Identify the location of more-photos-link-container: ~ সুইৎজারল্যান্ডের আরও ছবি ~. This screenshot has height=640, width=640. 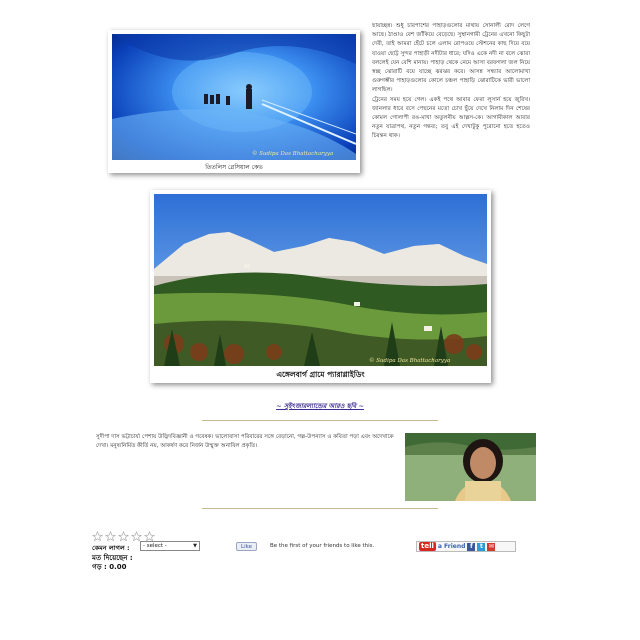
(320, 406).